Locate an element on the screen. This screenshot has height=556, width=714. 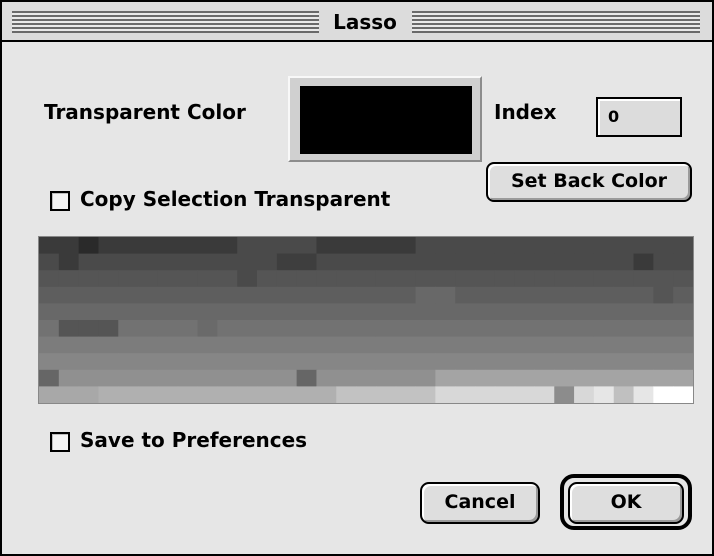
window-title: Lasso is located at coordinates (365, 22).